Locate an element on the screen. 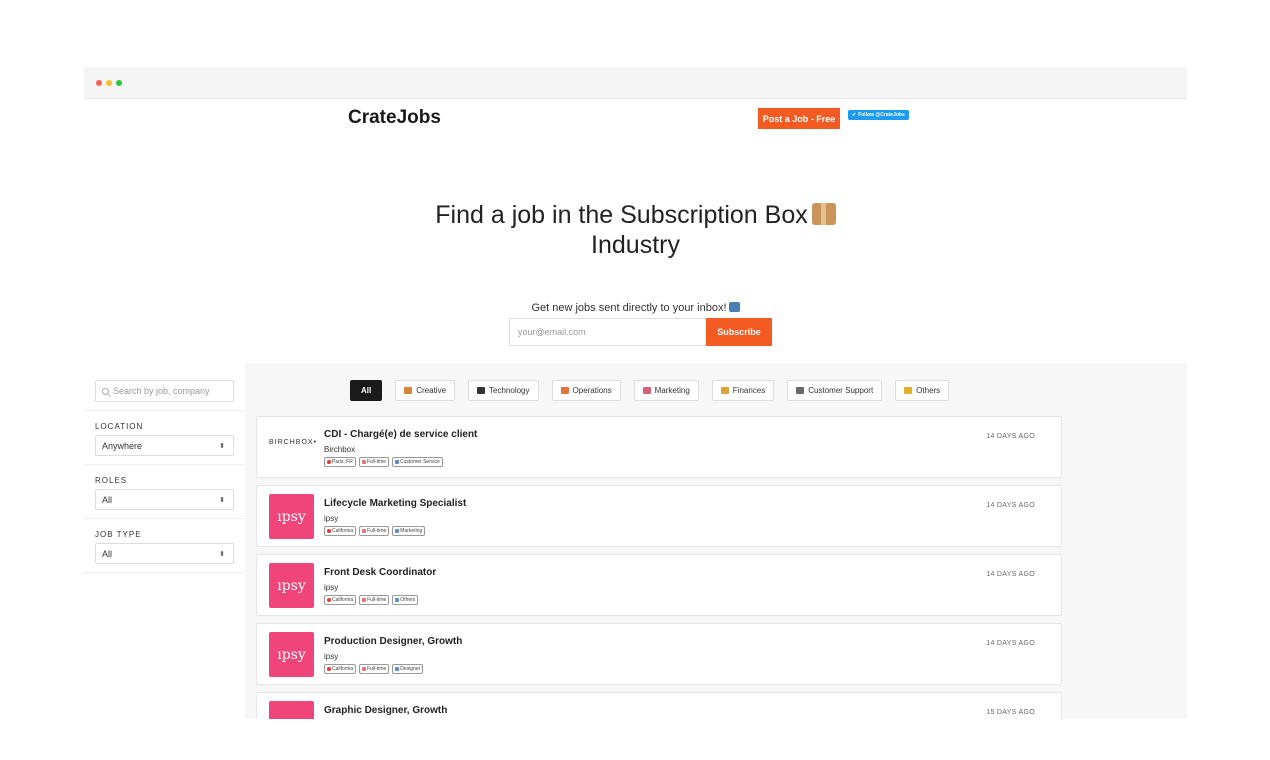  package-icon is located at coordinates (823, 214).